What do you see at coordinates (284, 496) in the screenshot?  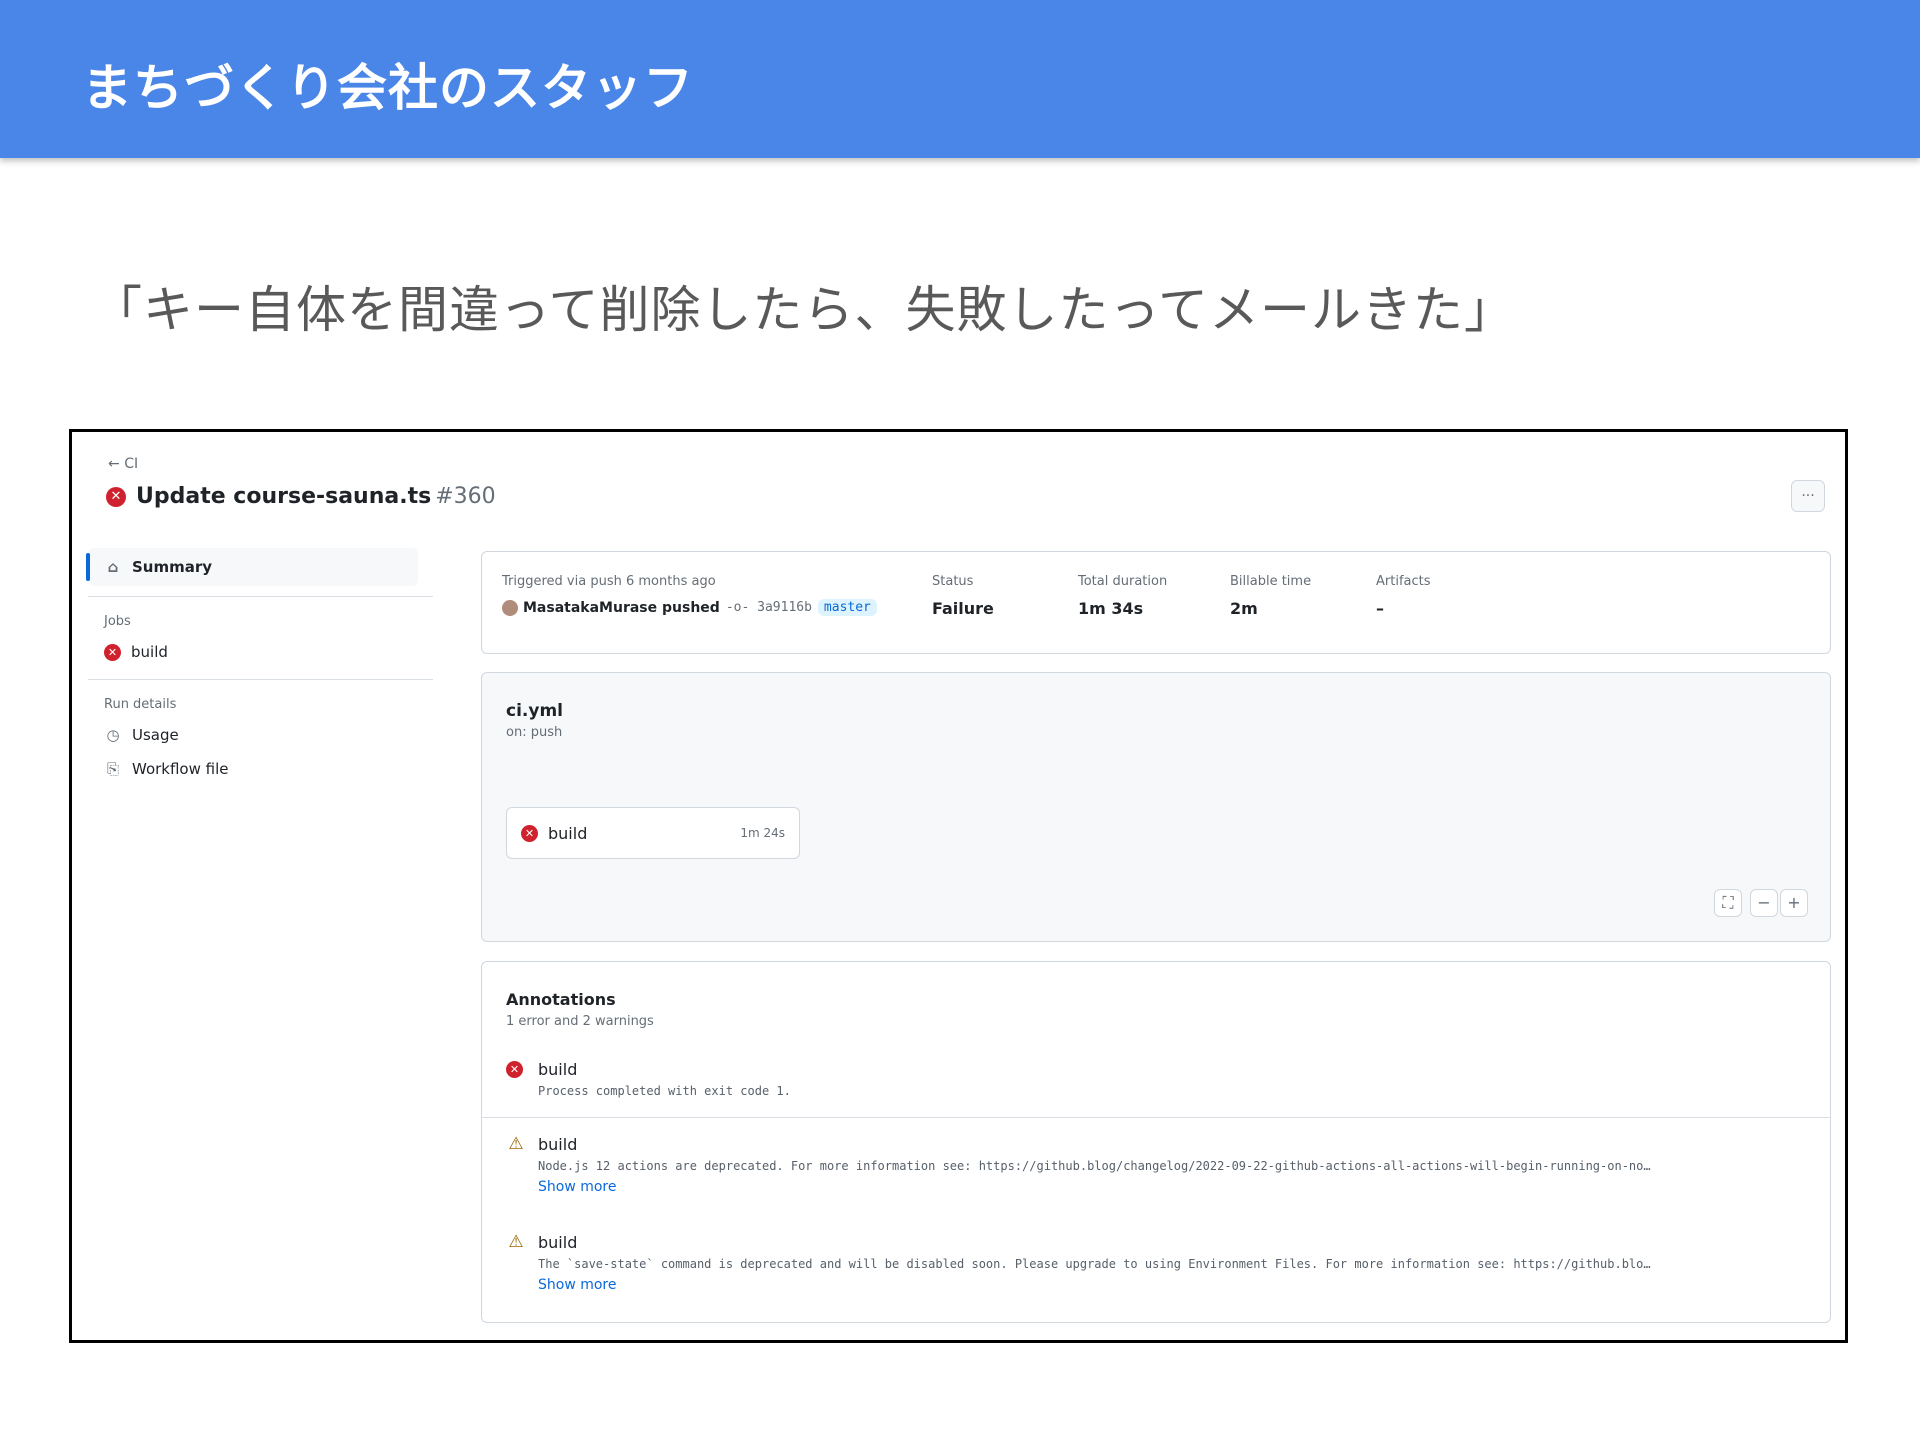 I see `run-title-text: Update course-sauna.ts` at bounding box center [284, 496].